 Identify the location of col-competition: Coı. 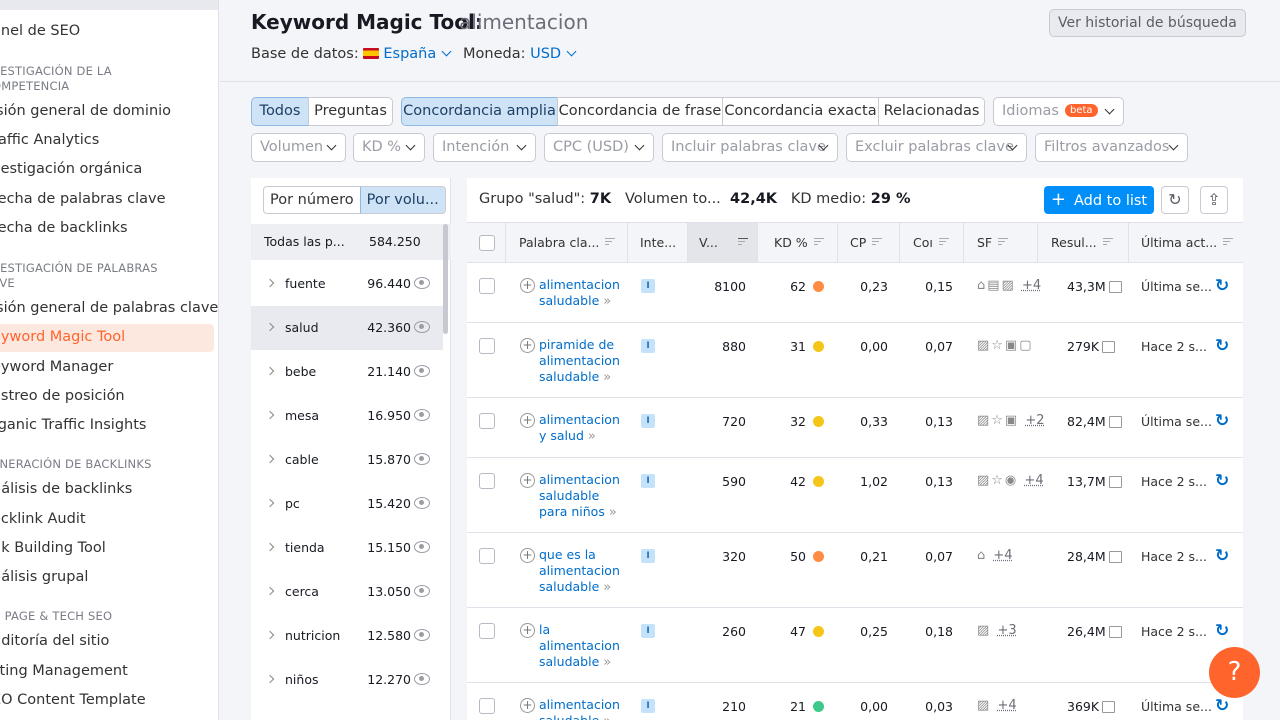
(931, 243).